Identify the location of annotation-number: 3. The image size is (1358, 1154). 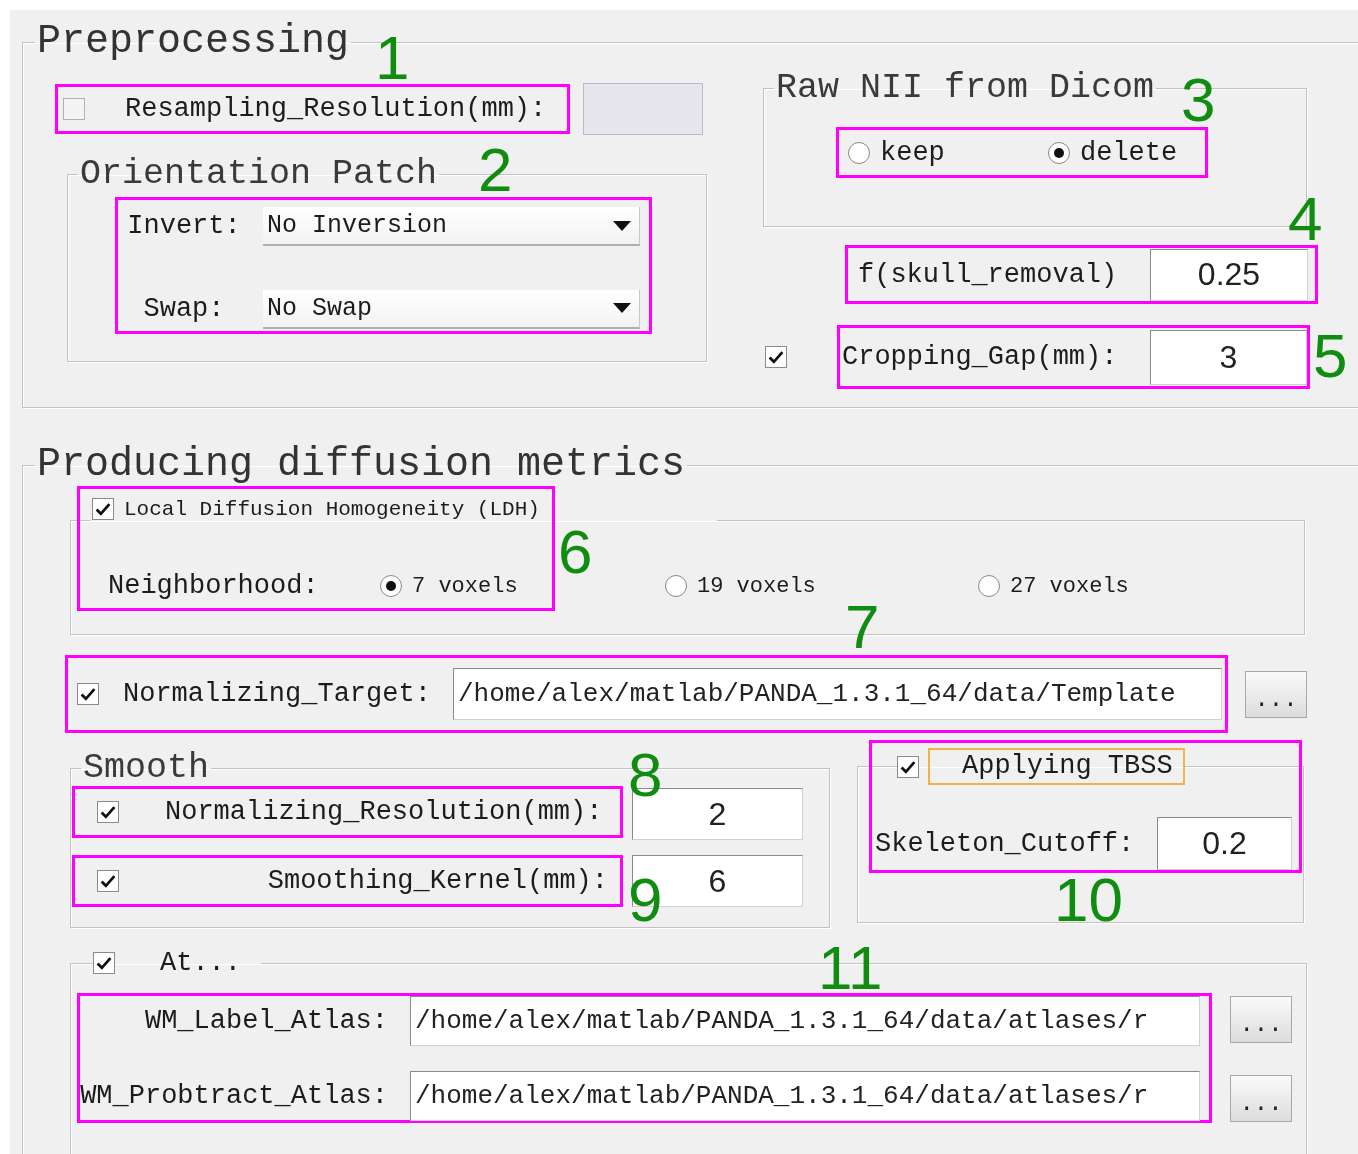
(1198, 100).